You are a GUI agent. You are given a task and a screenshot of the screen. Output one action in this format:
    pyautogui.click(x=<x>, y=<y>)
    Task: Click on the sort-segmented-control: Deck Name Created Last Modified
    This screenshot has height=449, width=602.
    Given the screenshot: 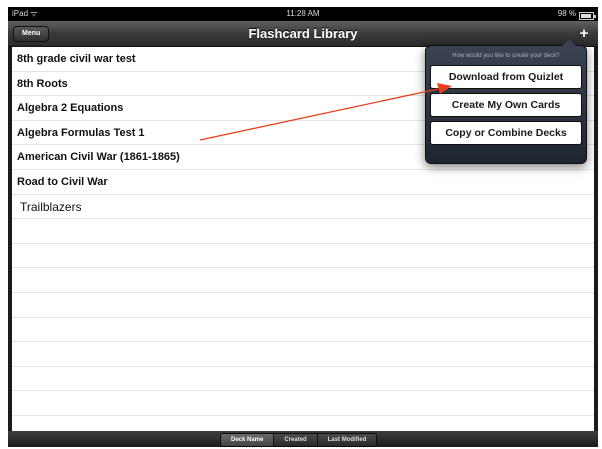 What is the action you would take?
    pyautogui.click(x=299, y=440)
    